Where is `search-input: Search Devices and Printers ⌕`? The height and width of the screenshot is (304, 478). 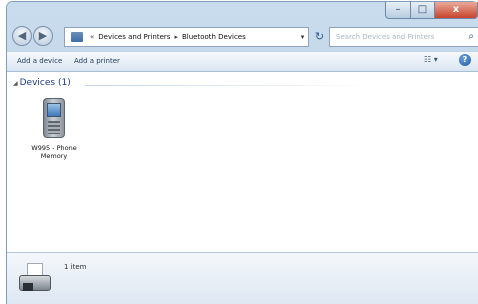 search-input: Search Devices and Printers ⌕ is located at coordinates (403, 37).